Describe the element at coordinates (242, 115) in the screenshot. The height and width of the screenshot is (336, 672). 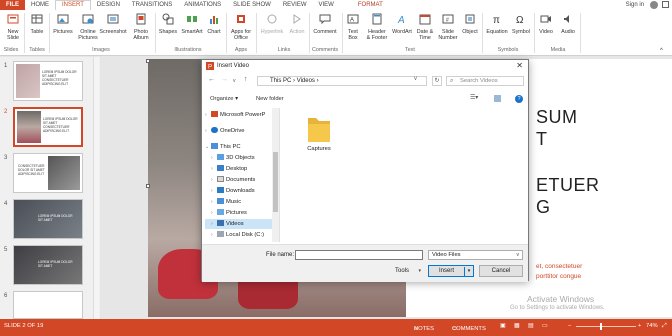
I see `nav-item-microsoft-powerpoint: › Microsoft PowerP` at that location.